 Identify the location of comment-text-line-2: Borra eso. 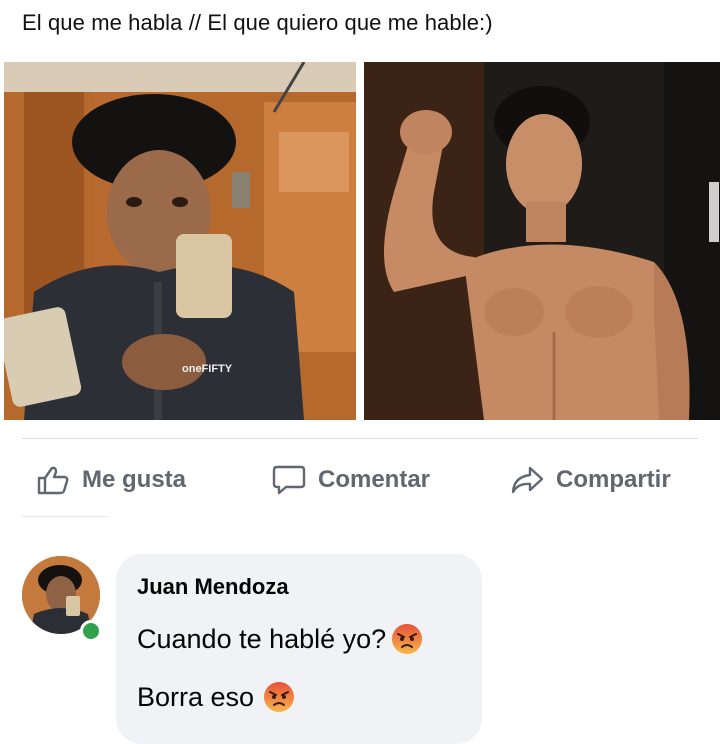
(216, 697).